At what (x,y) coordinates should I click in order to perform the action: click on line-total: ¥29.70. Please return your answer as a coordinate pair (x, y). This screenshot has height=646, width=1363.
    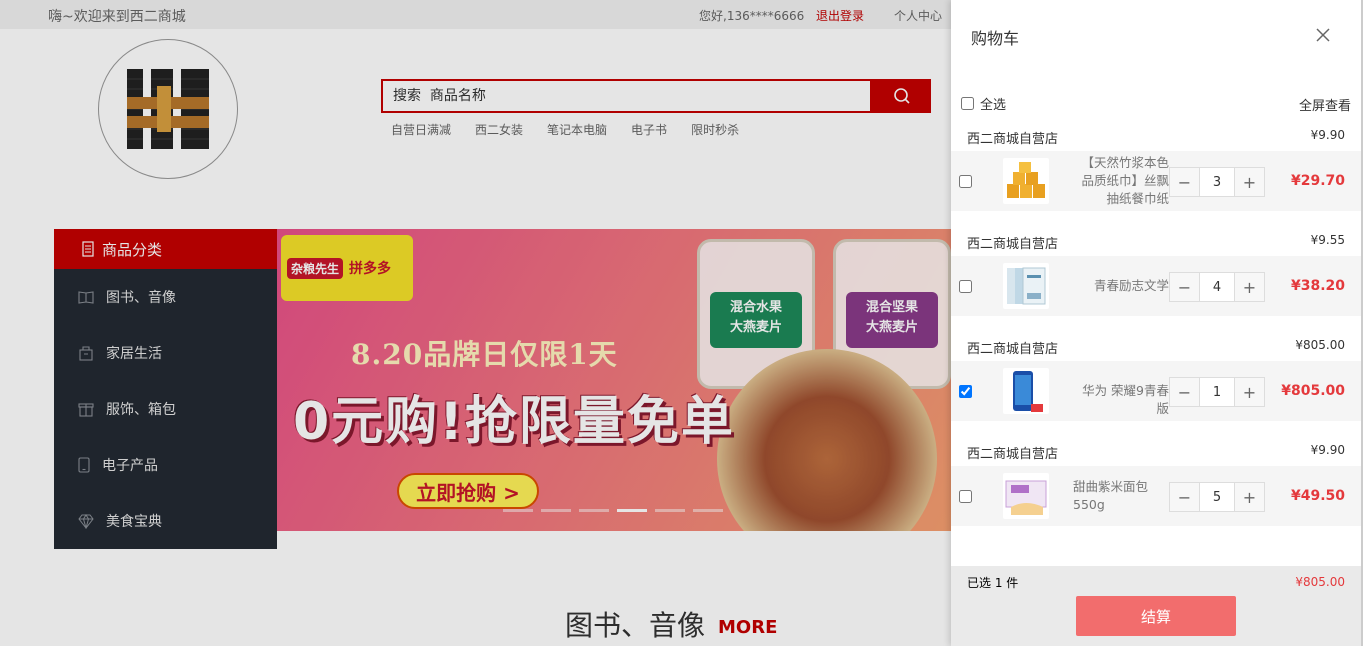
    Looking at the image, I should click on (1317, 181).